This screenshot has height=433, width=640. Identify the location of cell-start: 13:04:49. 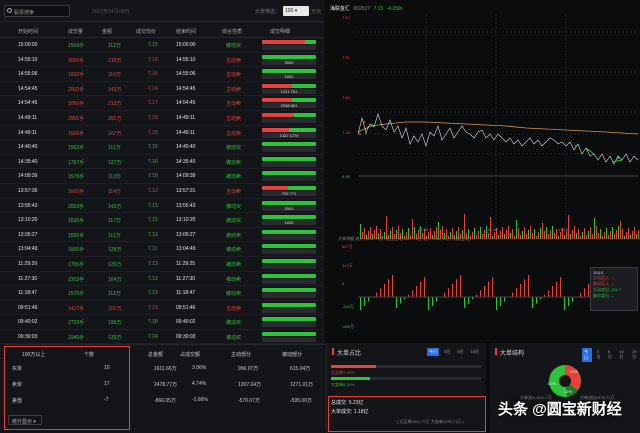
(28, 249).